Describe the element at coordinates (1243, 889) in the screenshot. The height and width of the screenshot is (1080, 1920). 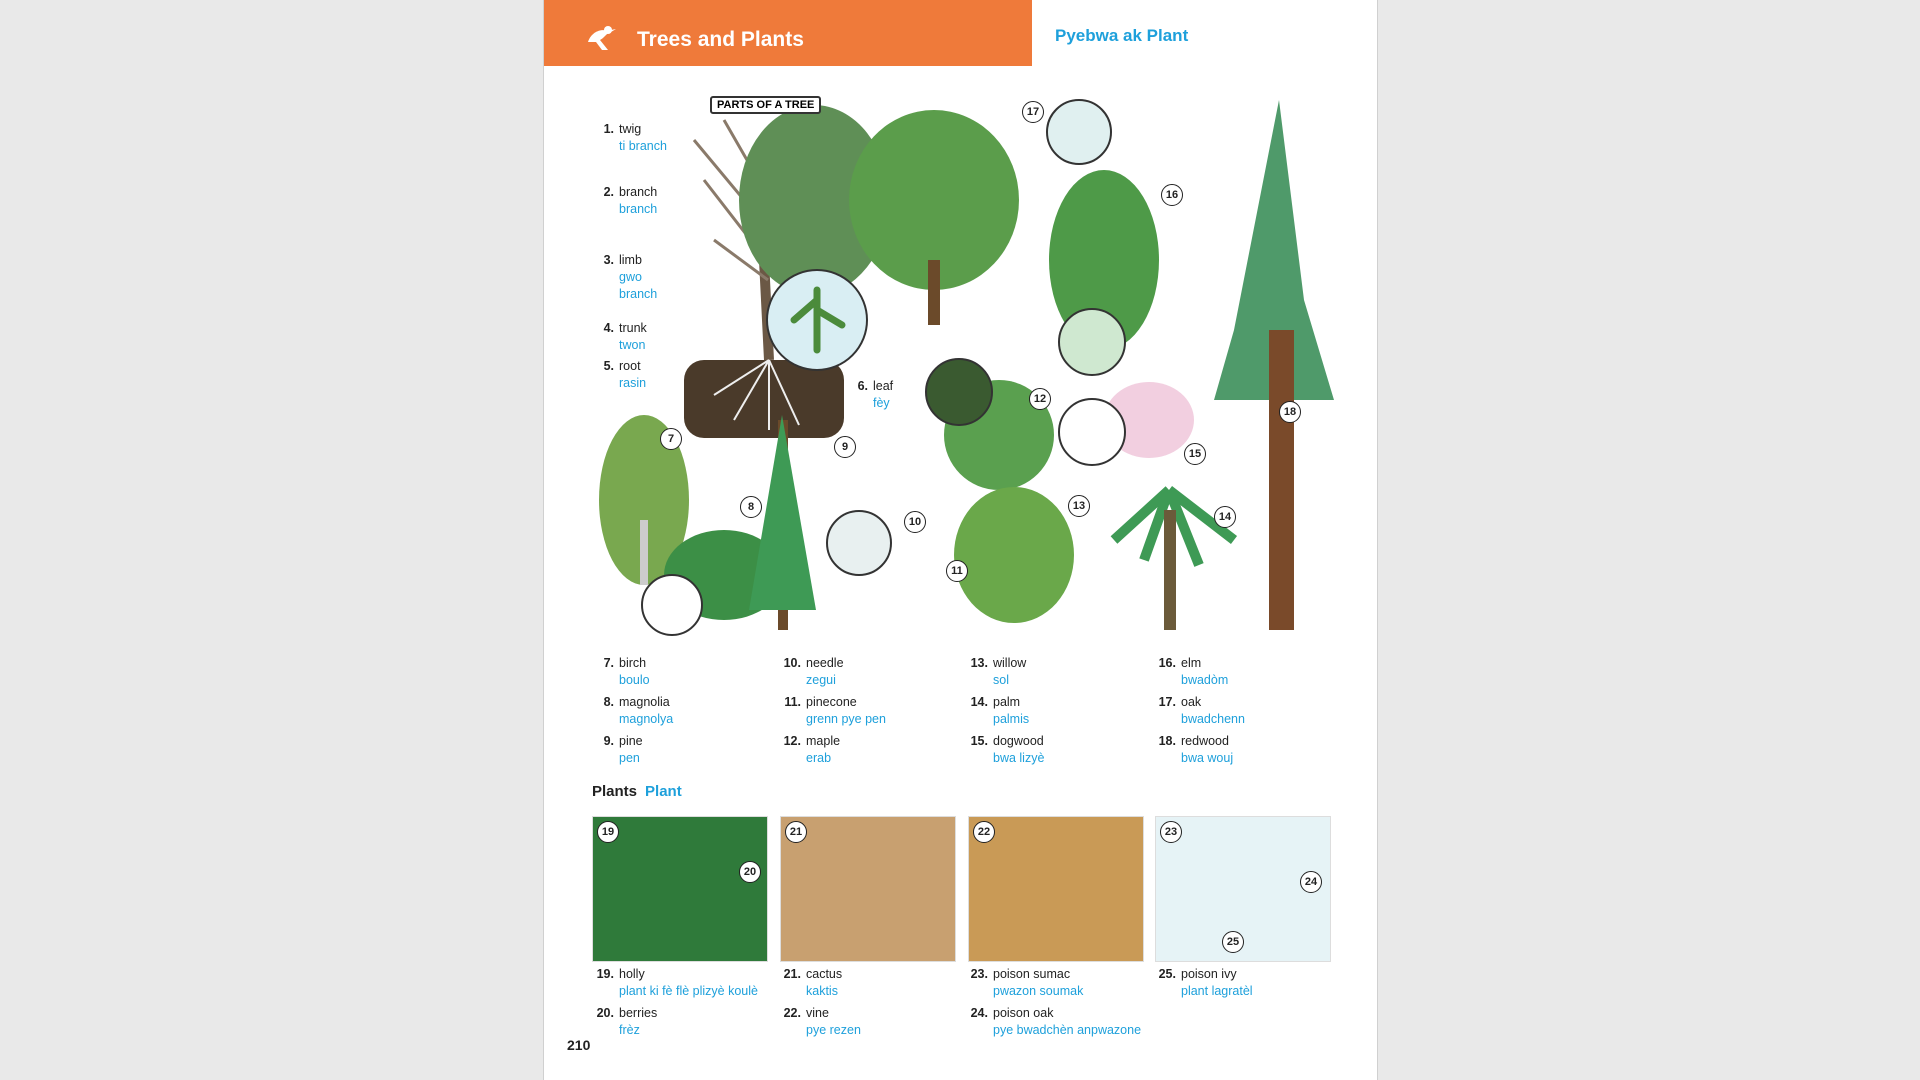
I see `plant-panel-poison: 23 24 25` at that location.